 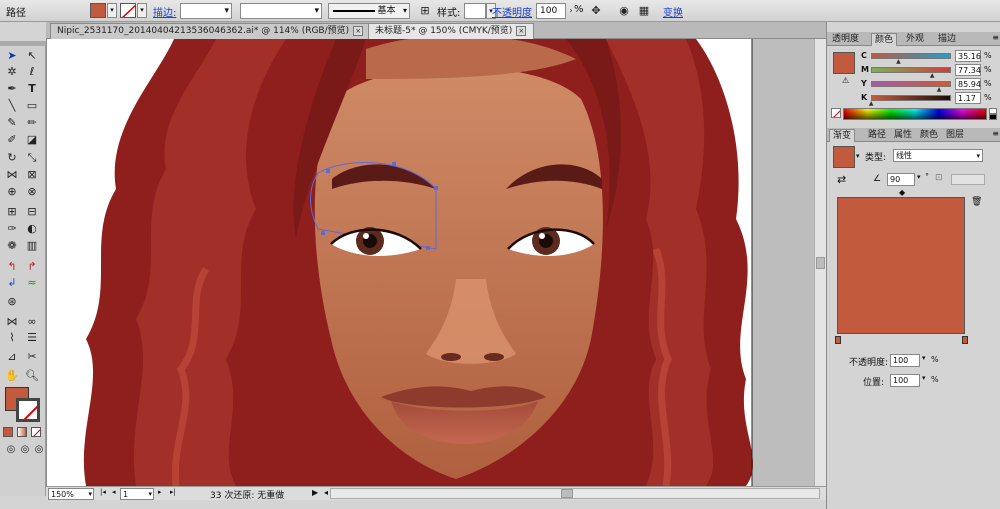 What do you see at coordinates (32, 212) in the screenshot?
I see `mesh-tool-icon: ⊟` at bounding box center [32, 212].